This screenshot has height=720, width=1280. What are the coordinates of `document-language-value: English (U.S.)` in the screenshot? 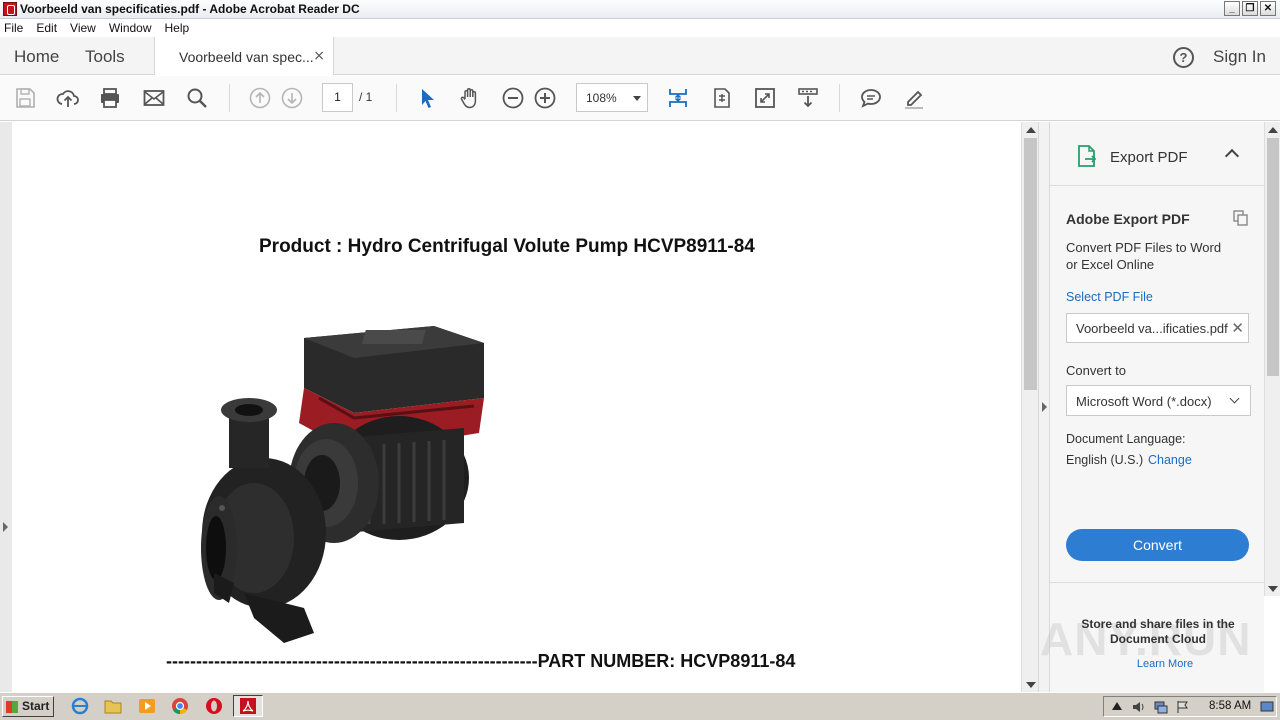 It's located at (1105, 460).